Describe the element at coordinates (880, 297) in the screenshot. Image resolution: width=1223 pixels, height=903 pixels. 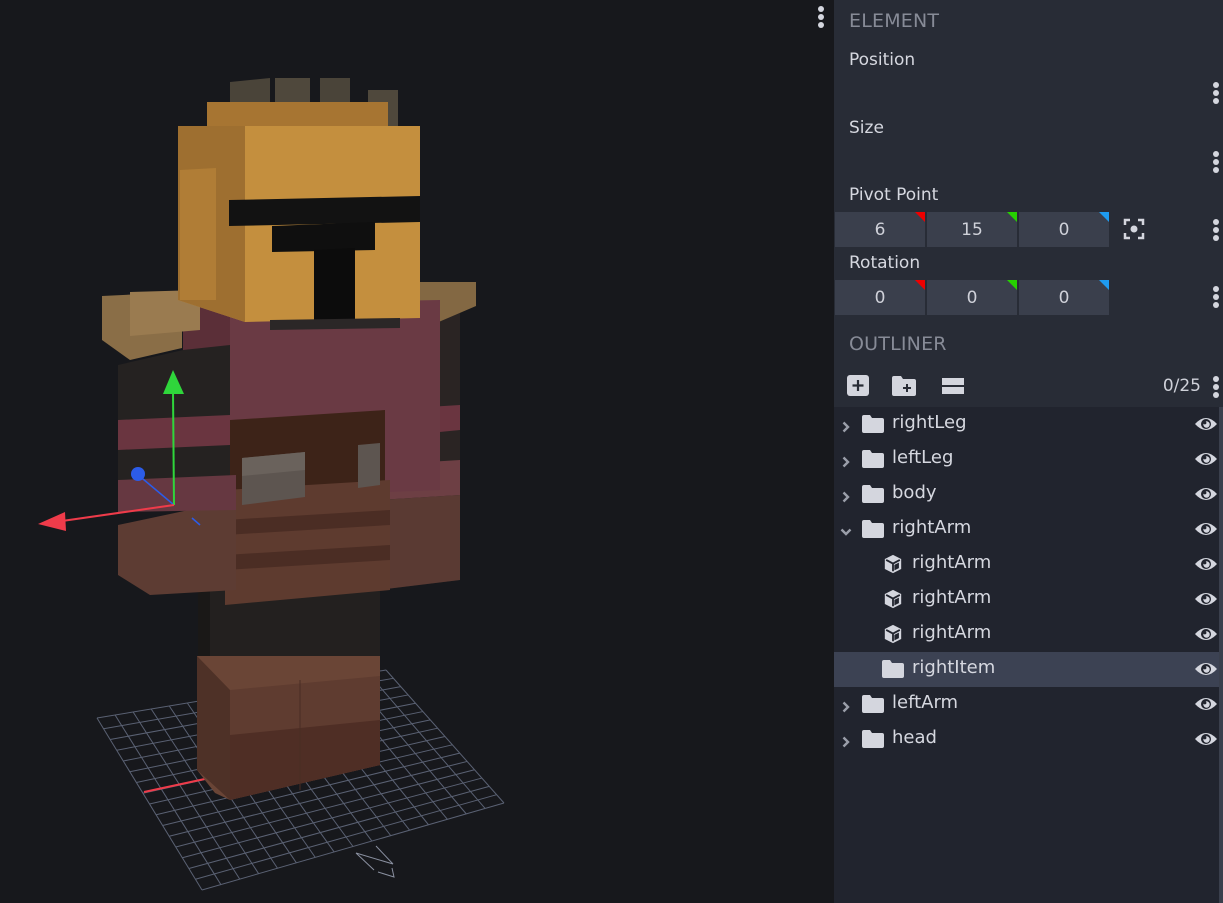
I see `rotation-x-input: 0` at that location.